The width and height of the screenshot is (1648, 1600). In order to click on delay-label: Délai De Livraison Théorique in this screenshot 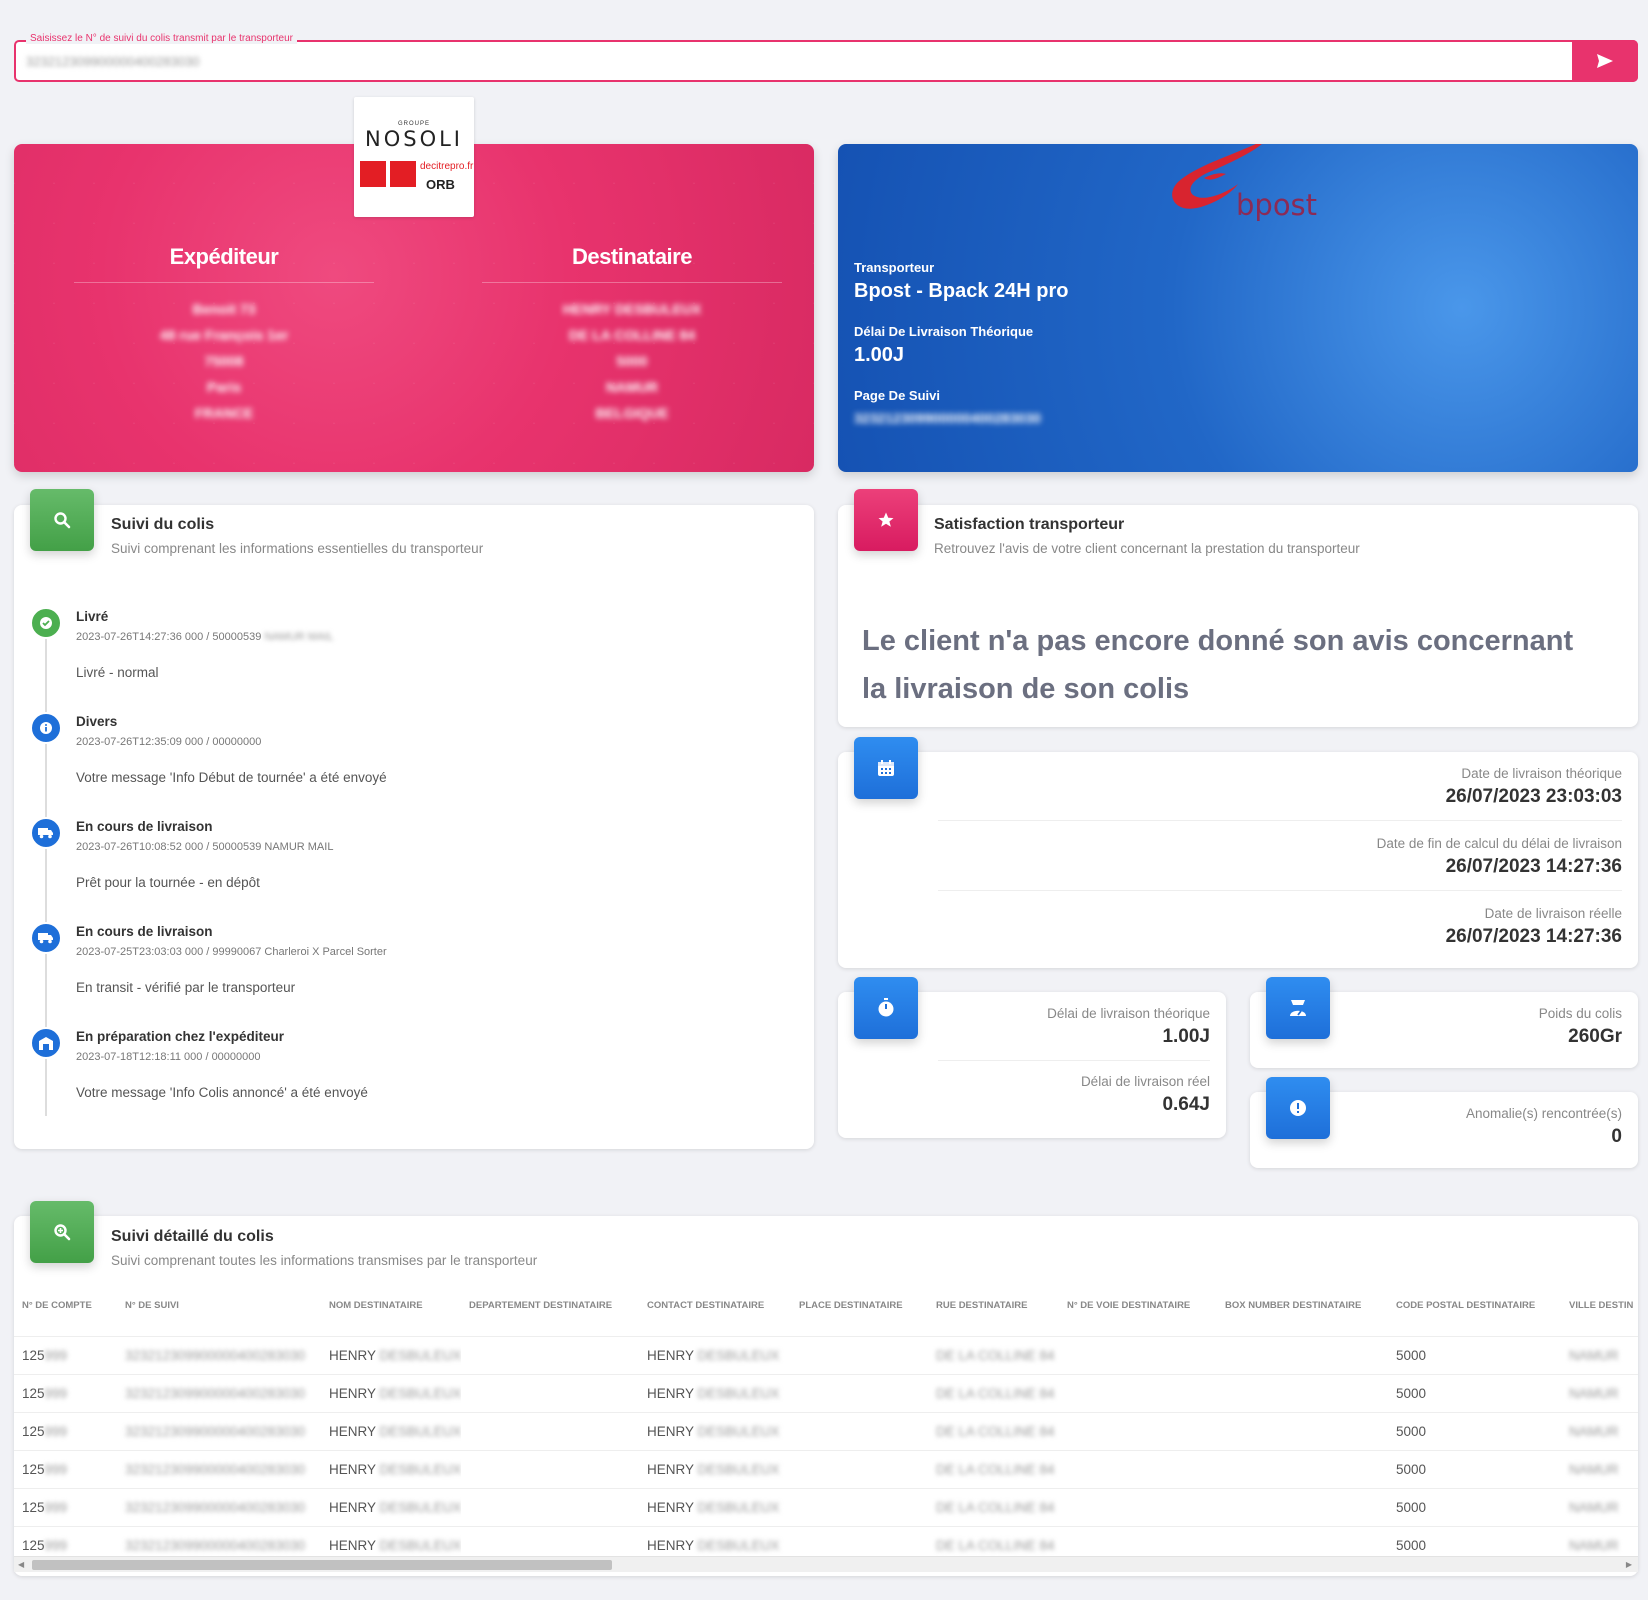, I will do `click(944, 331)`.